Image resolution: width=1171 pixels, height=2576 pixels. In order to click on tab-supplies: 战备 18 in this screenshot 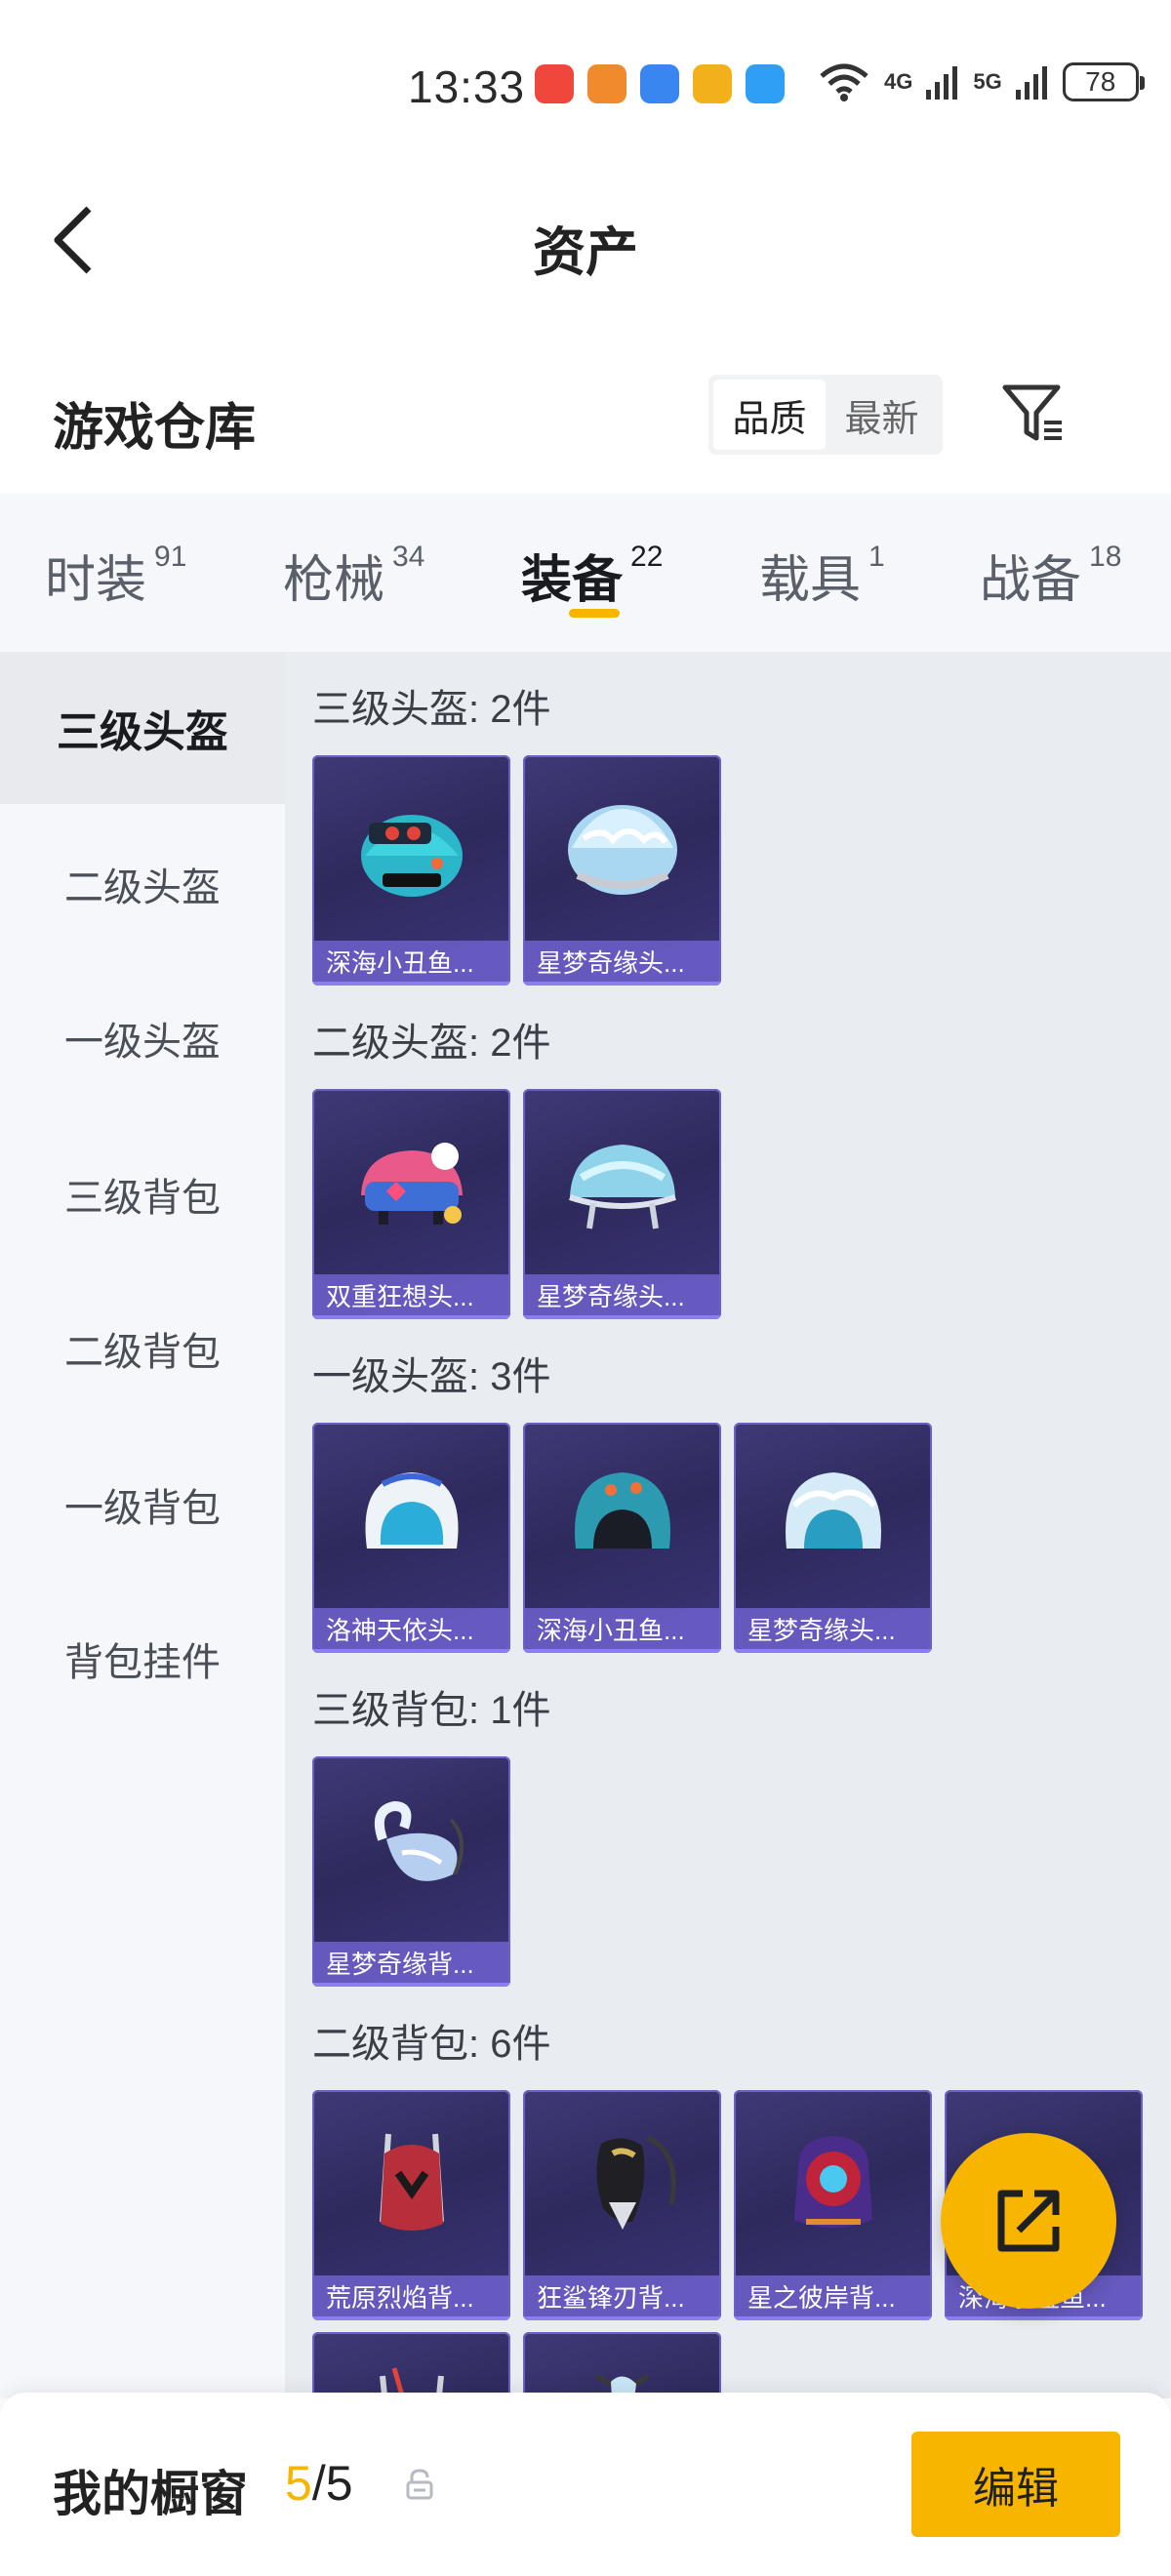, I will do `click(1050, 575)`.